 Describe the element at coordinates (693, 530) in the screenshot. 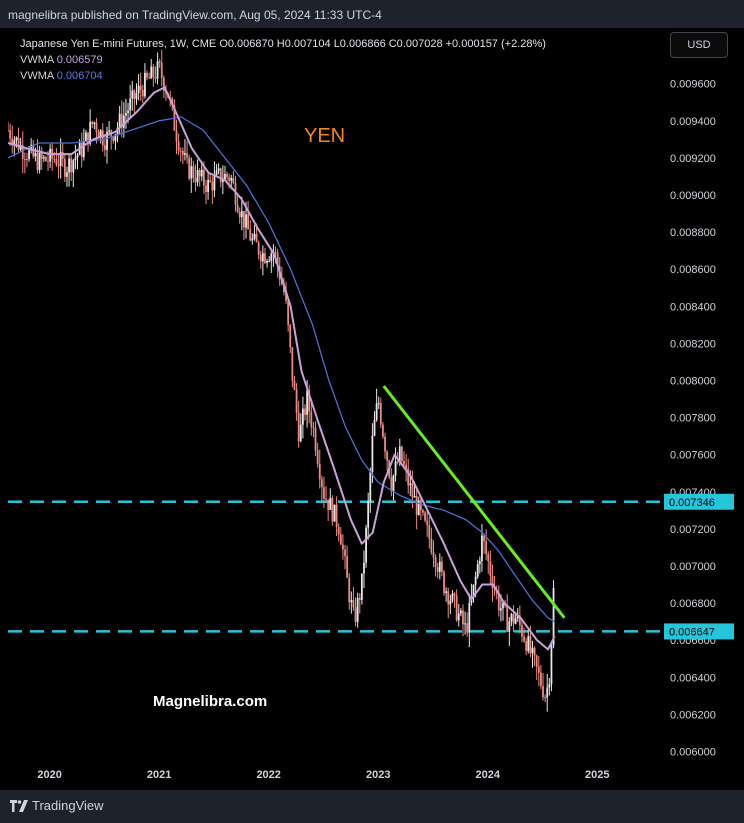

I see `y-tick-label: 0.007200` at that location.